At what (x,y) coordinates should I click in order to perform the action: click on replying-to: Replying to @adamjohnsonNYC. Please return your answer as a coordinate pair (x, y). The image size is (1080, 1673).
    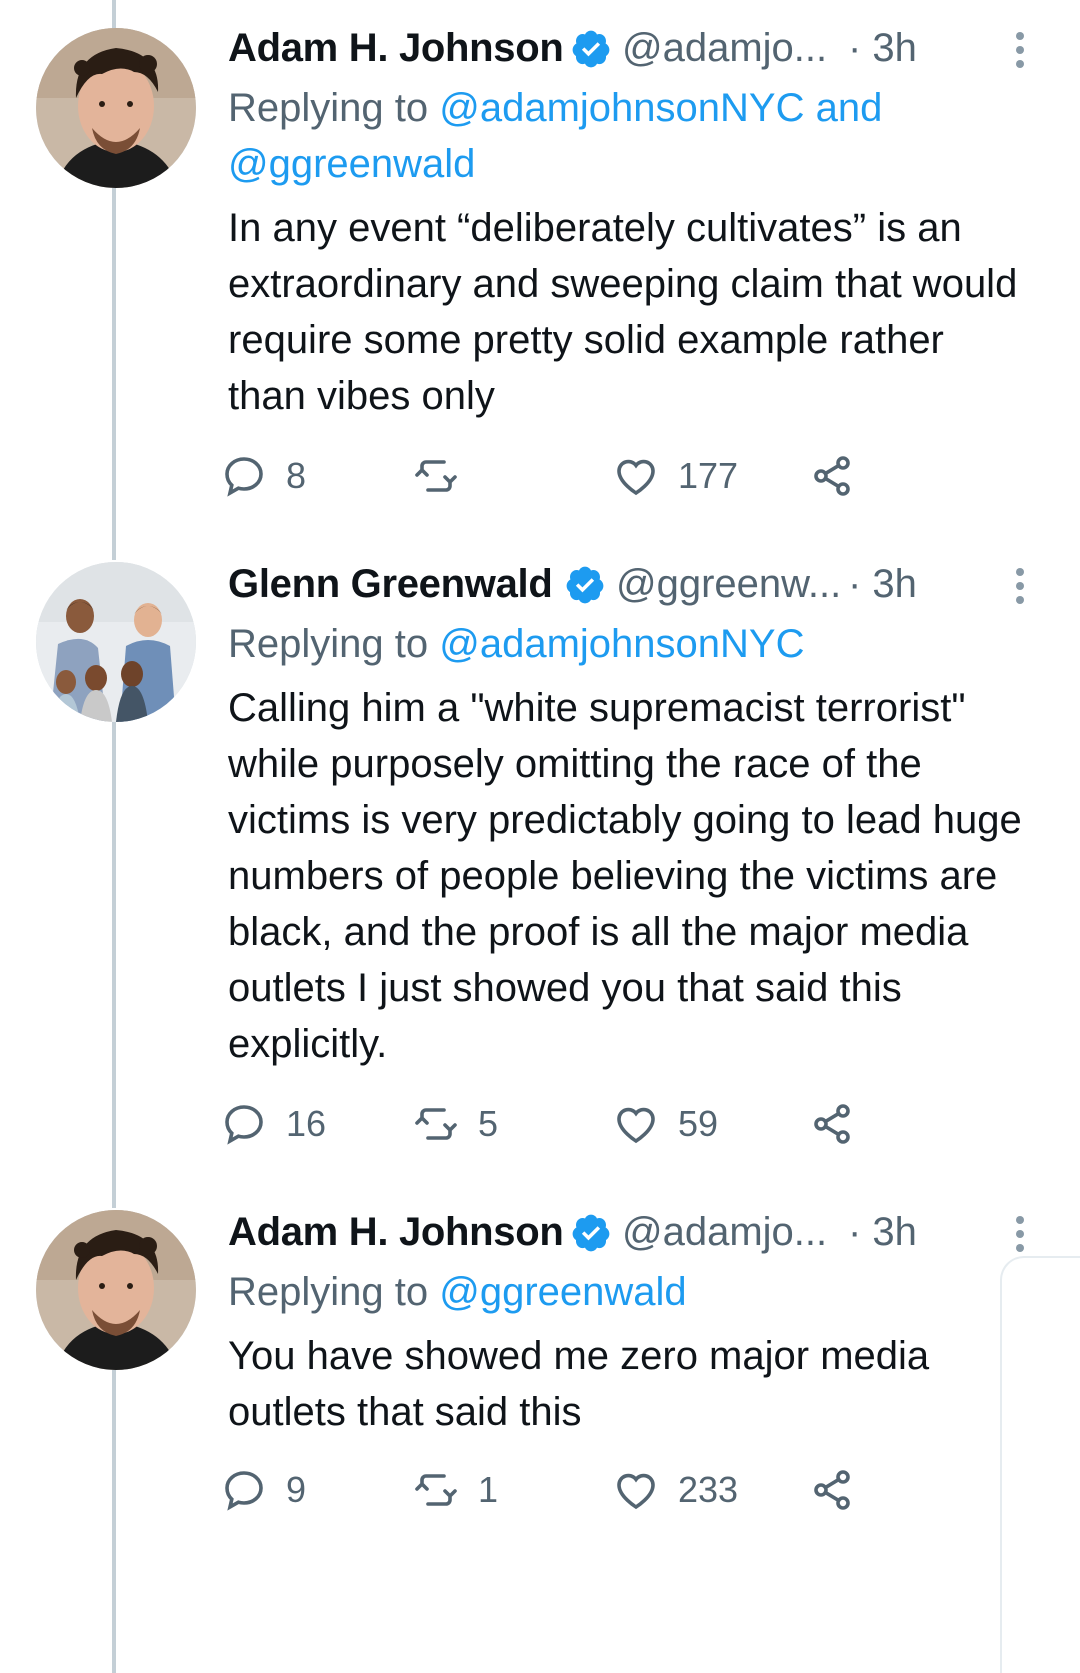
    Looking at the image, I should click on (628, 644).